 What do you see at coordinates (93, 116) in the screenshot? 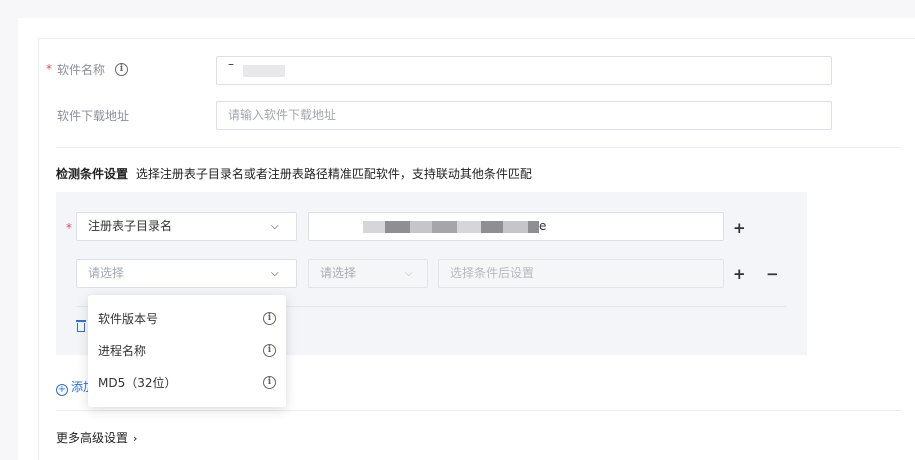
I see `download-url-label: 软件下载地址` at bounding box center [93, 116].